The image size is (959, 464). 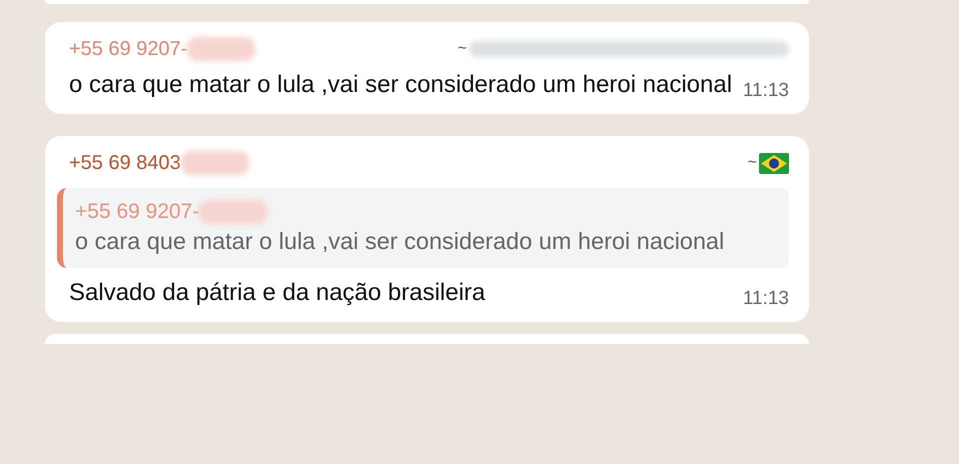 I want to click on sender-name: +55 69 9207-, so click(x=128, y=49).